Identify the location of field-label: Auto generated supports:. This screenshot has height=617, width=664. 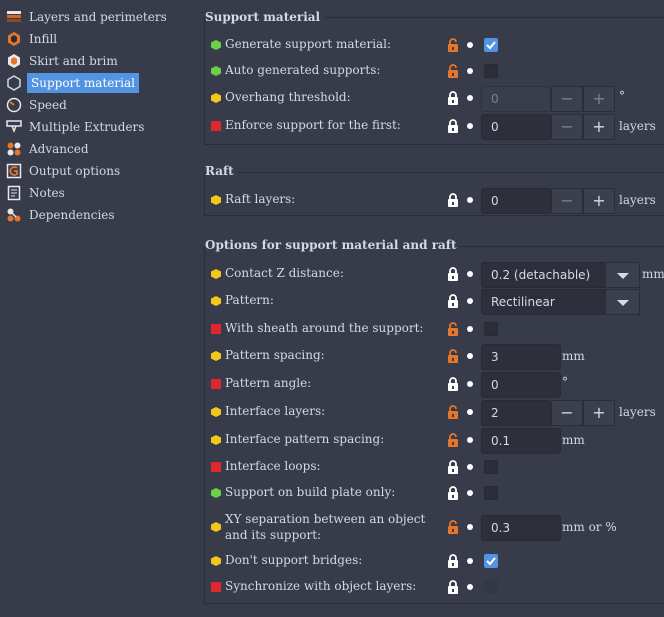
(303, 70).